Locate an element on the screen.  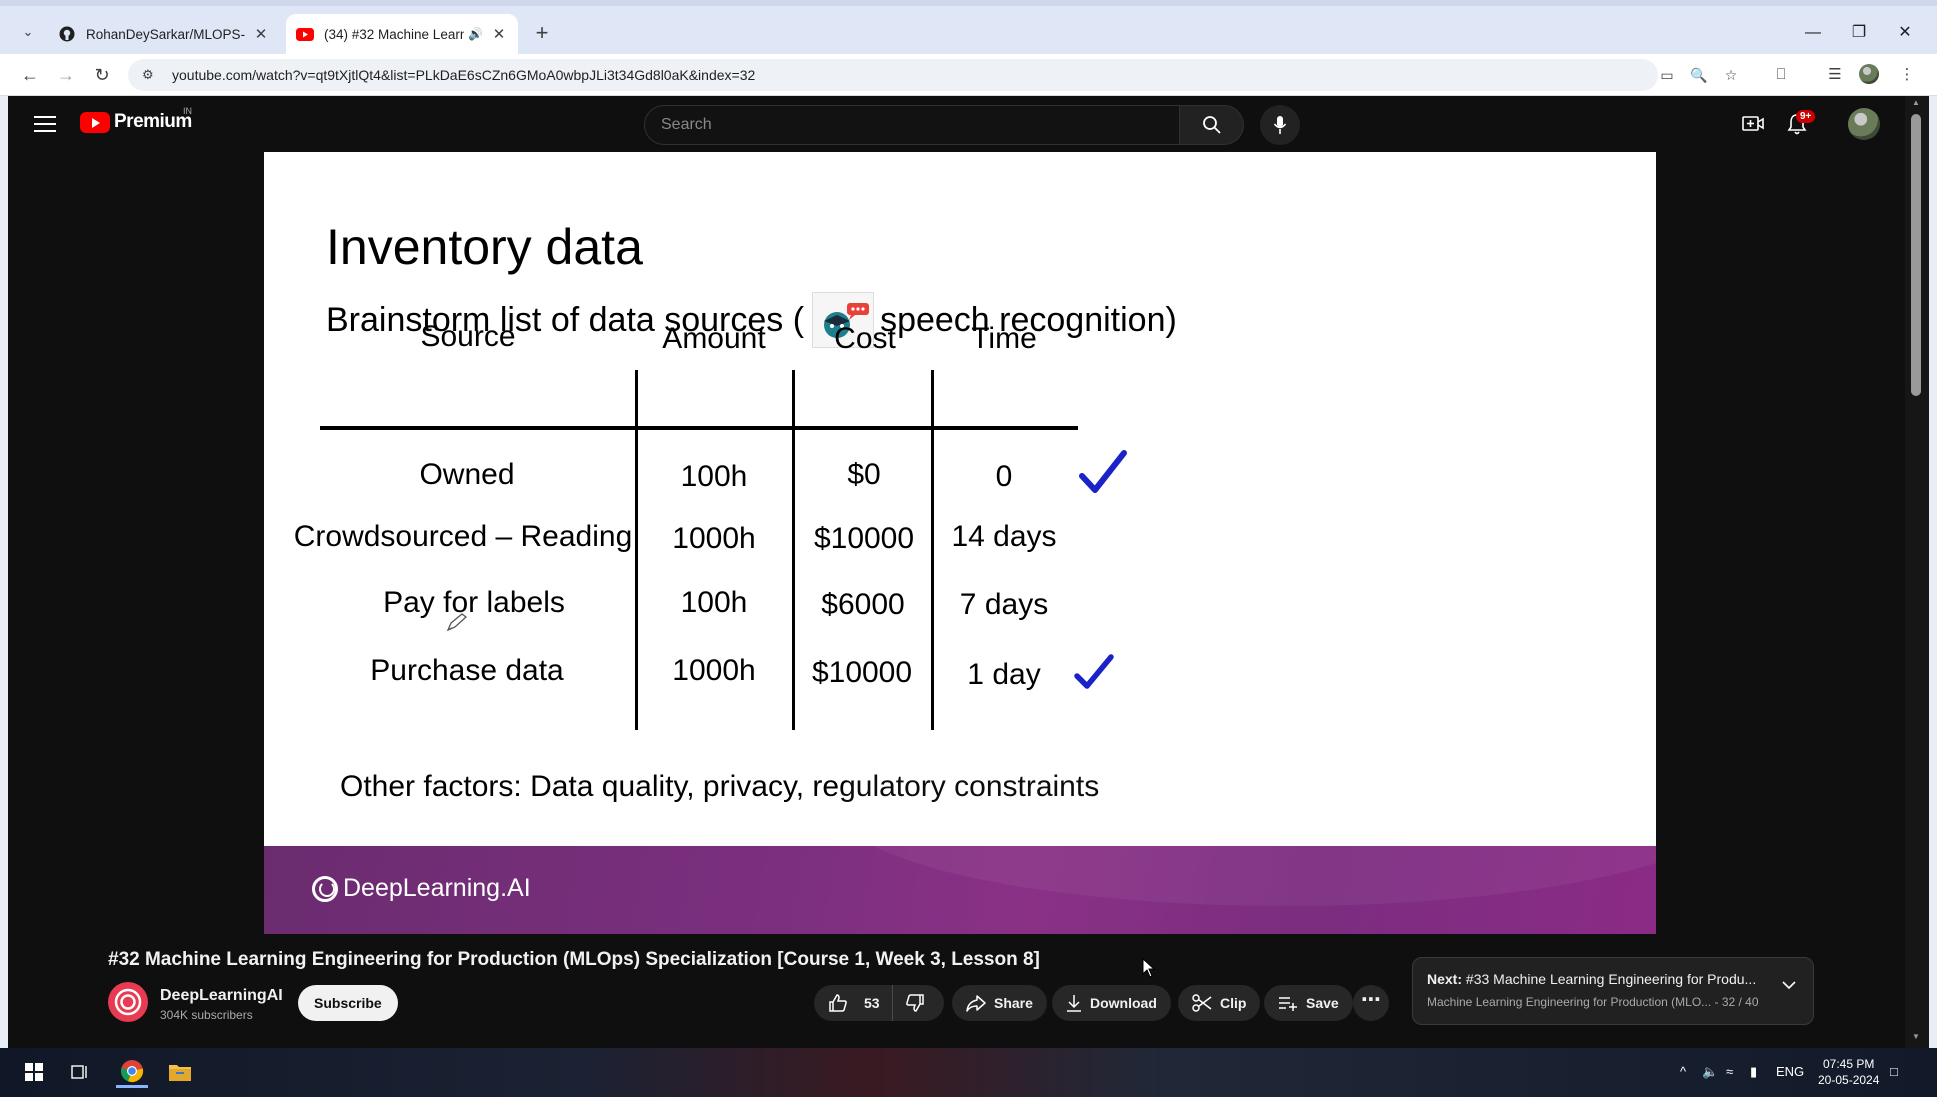
bookmark-star-icon: ☆ is located at coordinates (1731, 75).